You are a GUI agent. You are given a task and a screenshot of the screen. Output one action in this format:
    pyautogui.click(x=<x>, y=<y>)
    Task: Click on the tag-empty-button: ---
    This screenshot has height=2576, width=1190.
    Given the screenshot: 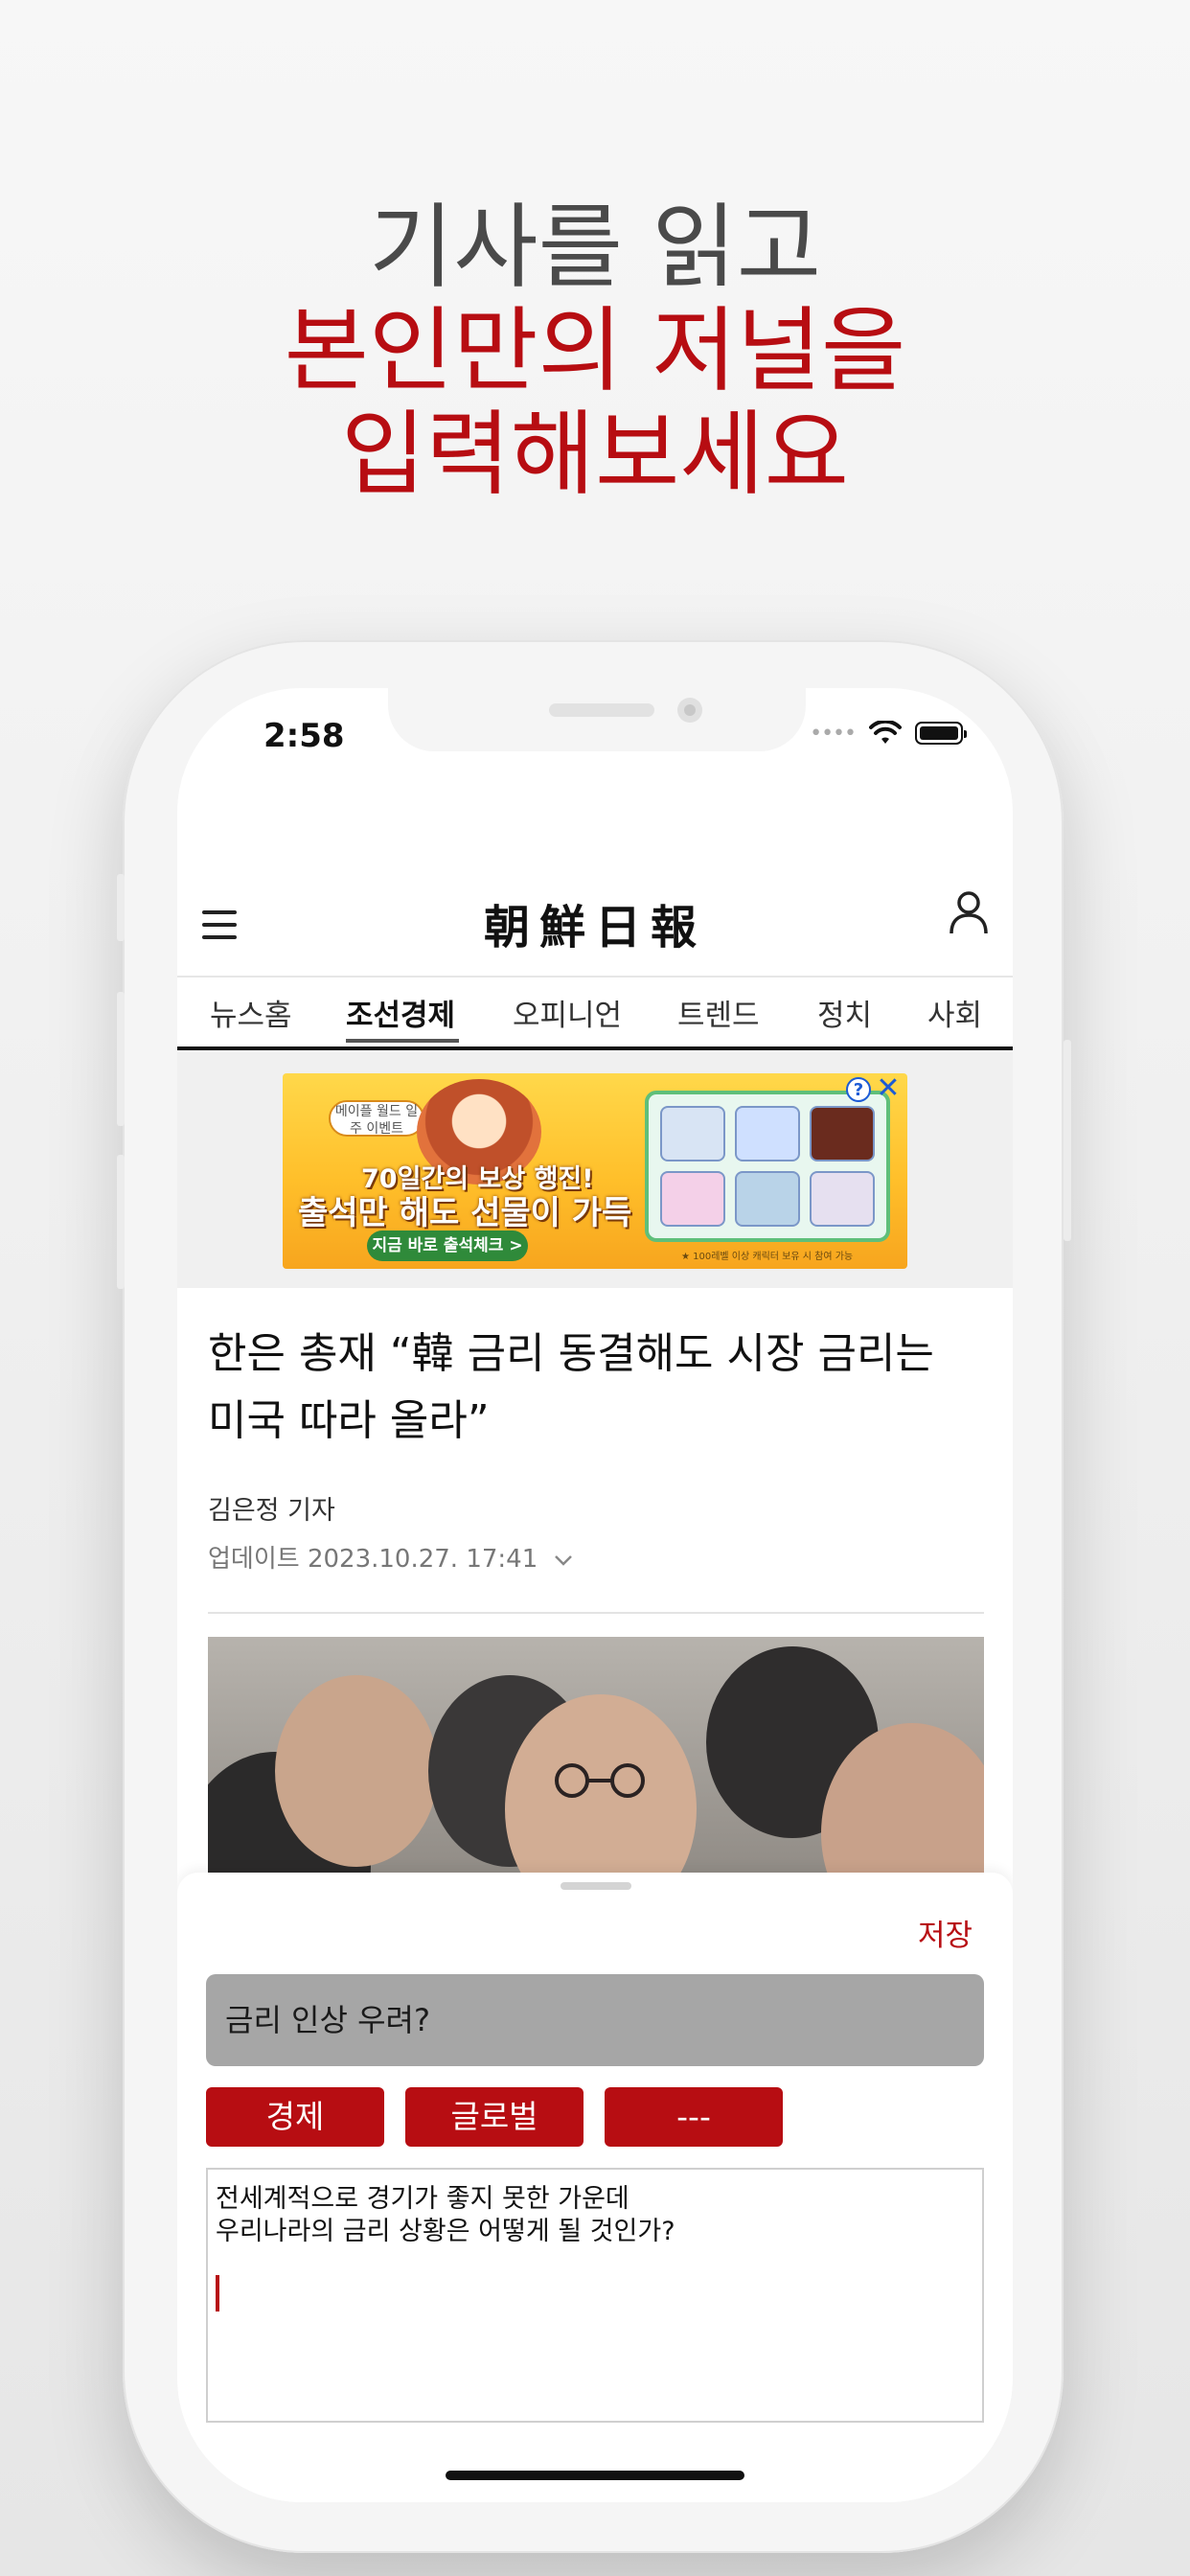 What is the action you would take?
    pyautogui.click(x=694, y=2117)
    